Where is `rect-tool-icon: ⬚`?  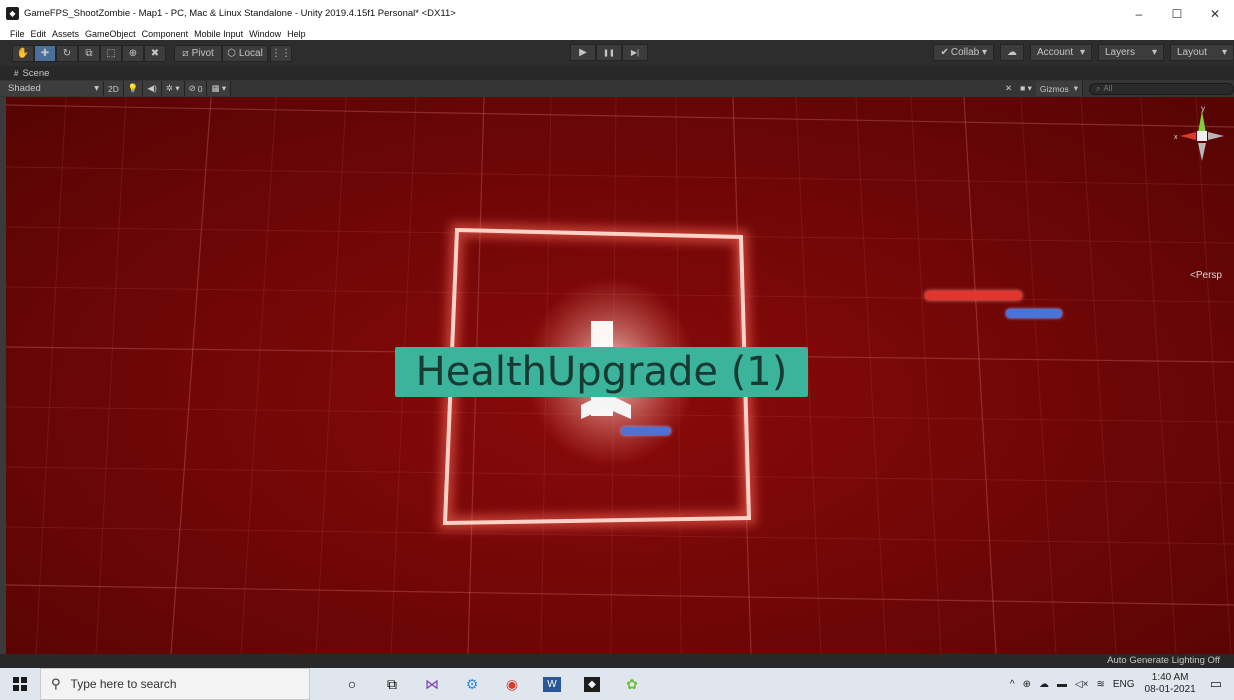
rect-tool-icon: ⬚ is located at coordinates (111, 53).